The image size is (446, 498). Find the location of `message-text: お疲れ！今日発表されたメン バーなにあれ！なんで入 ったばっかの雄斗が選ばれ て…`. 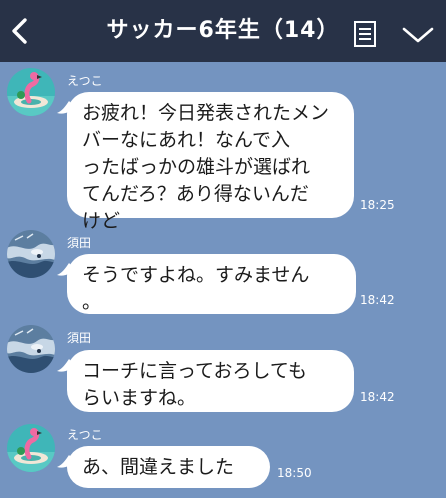

message-text: お疲れ！今日発表されたメン バーなにあれ！なんで入 ったばっかの雄斗が選ばれ て… is located at coordinates (206, 167).